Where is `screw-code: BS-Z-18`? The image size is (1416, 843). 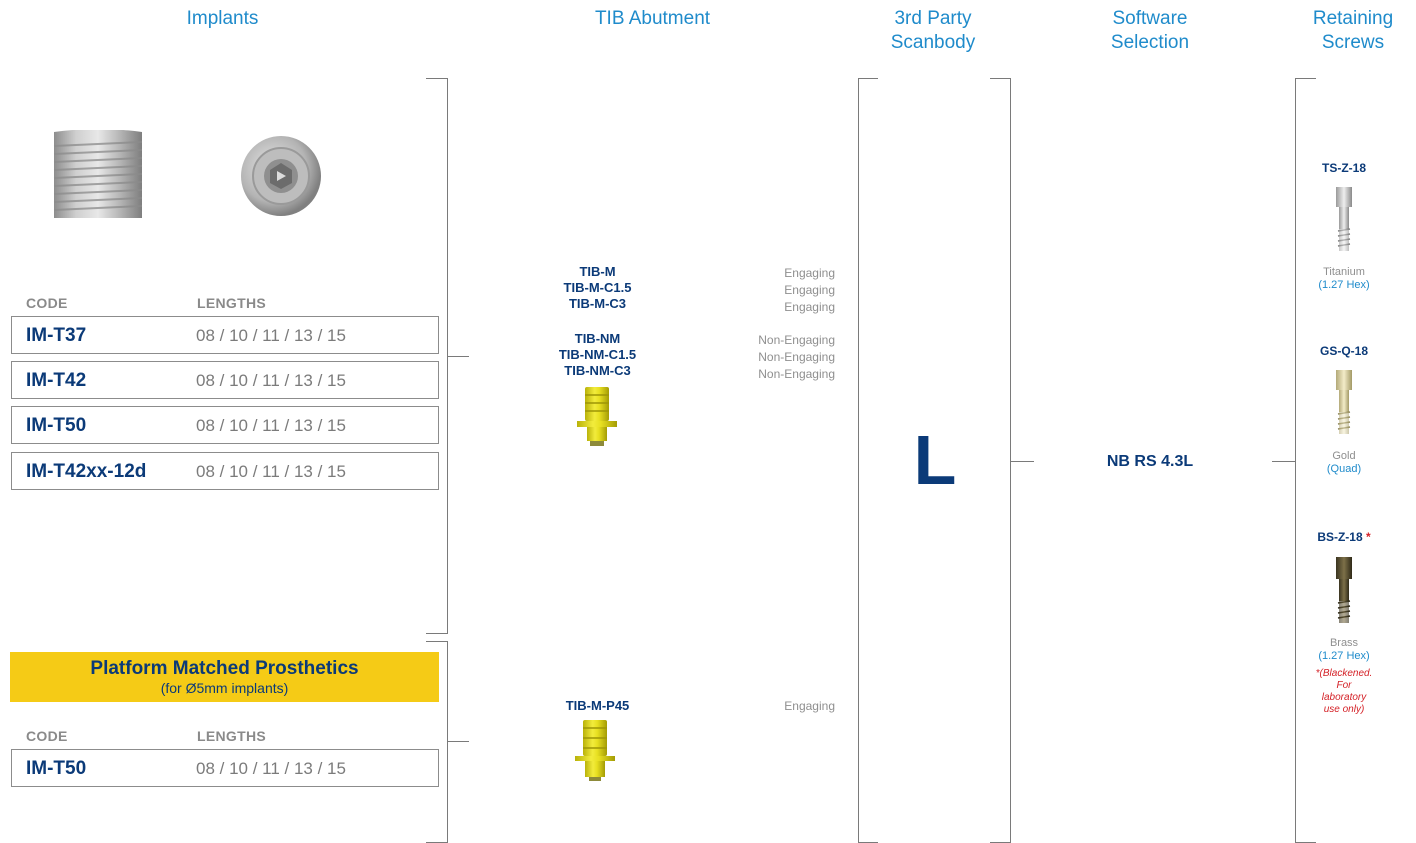 screw-code: BS-Z-18 is located at coordinates (1340, 537).